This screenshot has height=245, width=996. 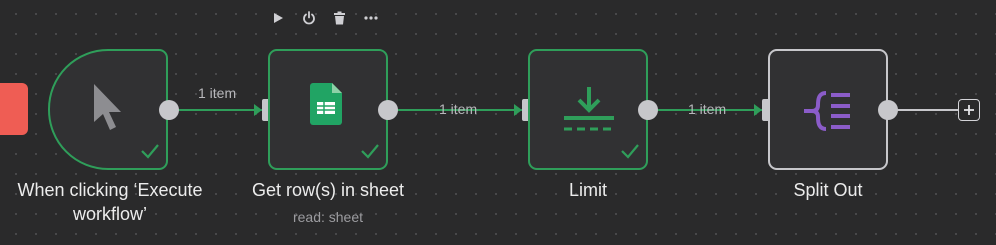 I want to click on trash-icon, so click(x=340, y=18).